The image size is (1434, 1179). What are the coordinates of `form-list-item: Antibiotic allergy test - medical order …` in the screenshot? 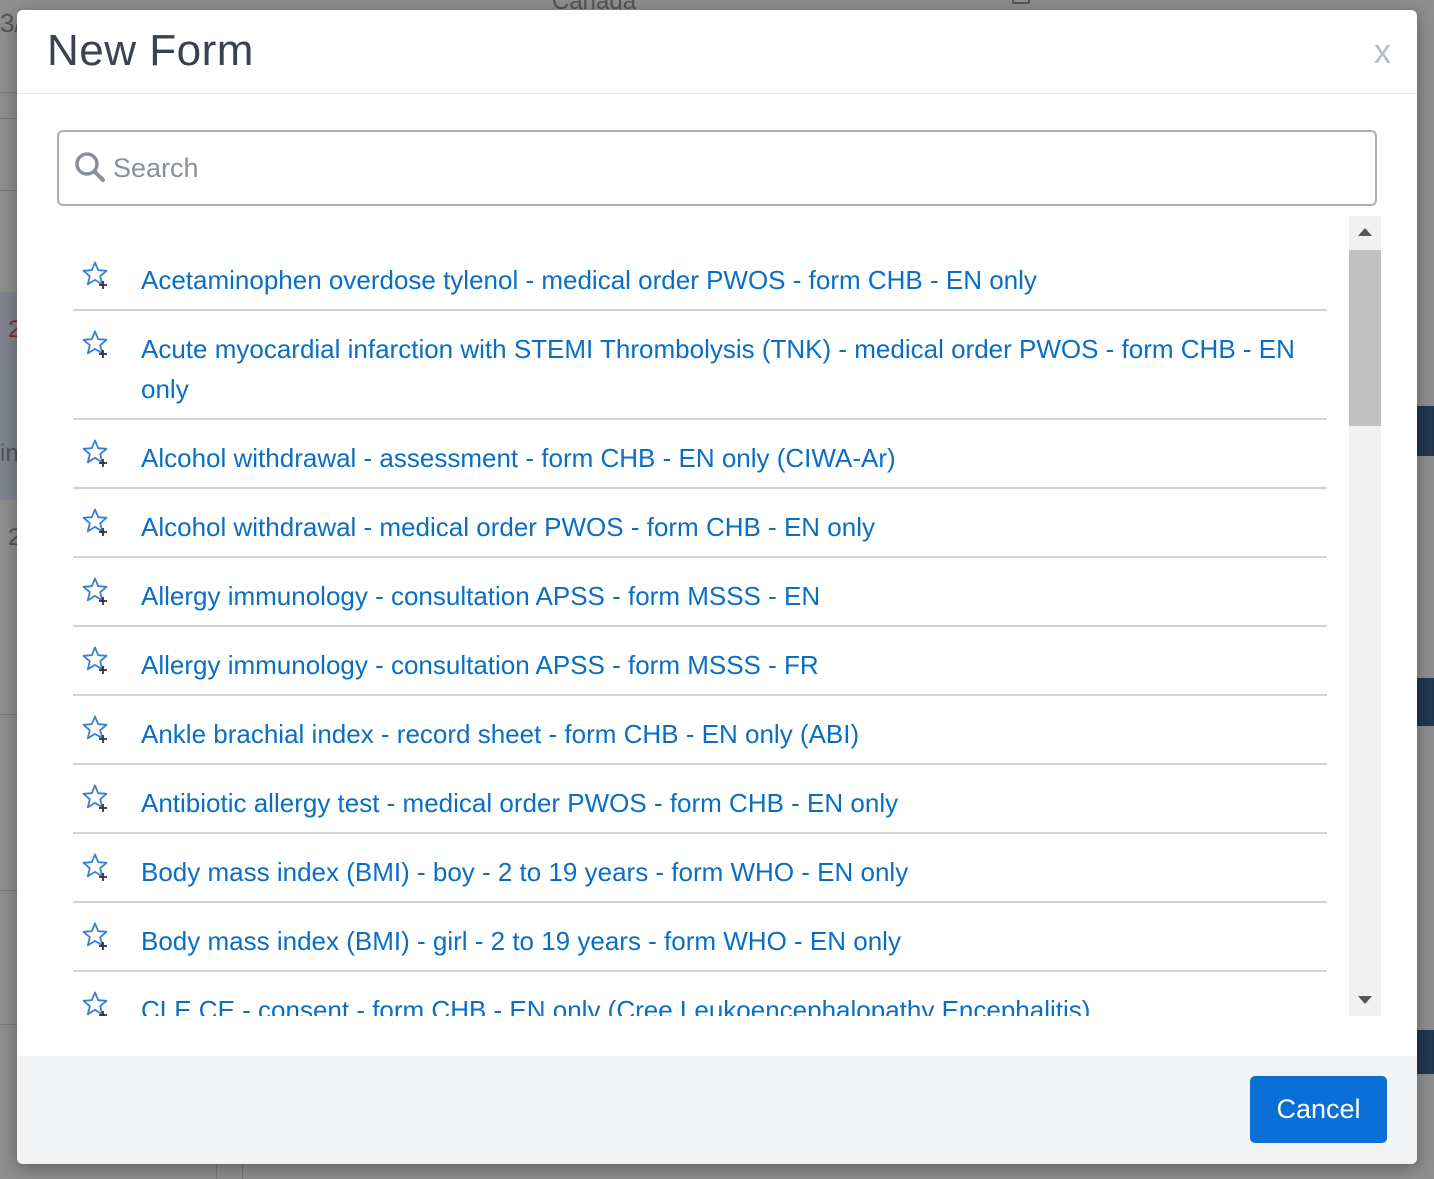 It's located at (700, 799).